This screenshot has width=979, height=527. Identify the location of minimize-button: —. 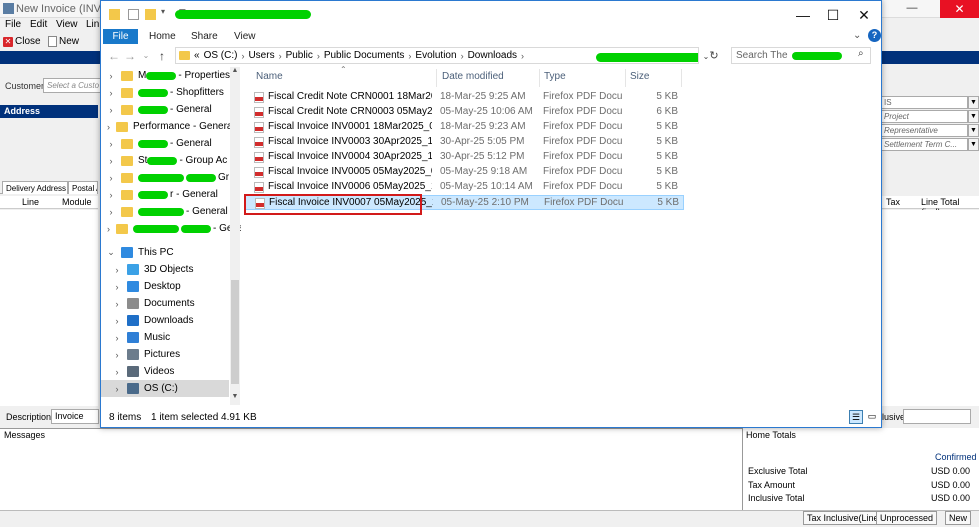
(912, 9).